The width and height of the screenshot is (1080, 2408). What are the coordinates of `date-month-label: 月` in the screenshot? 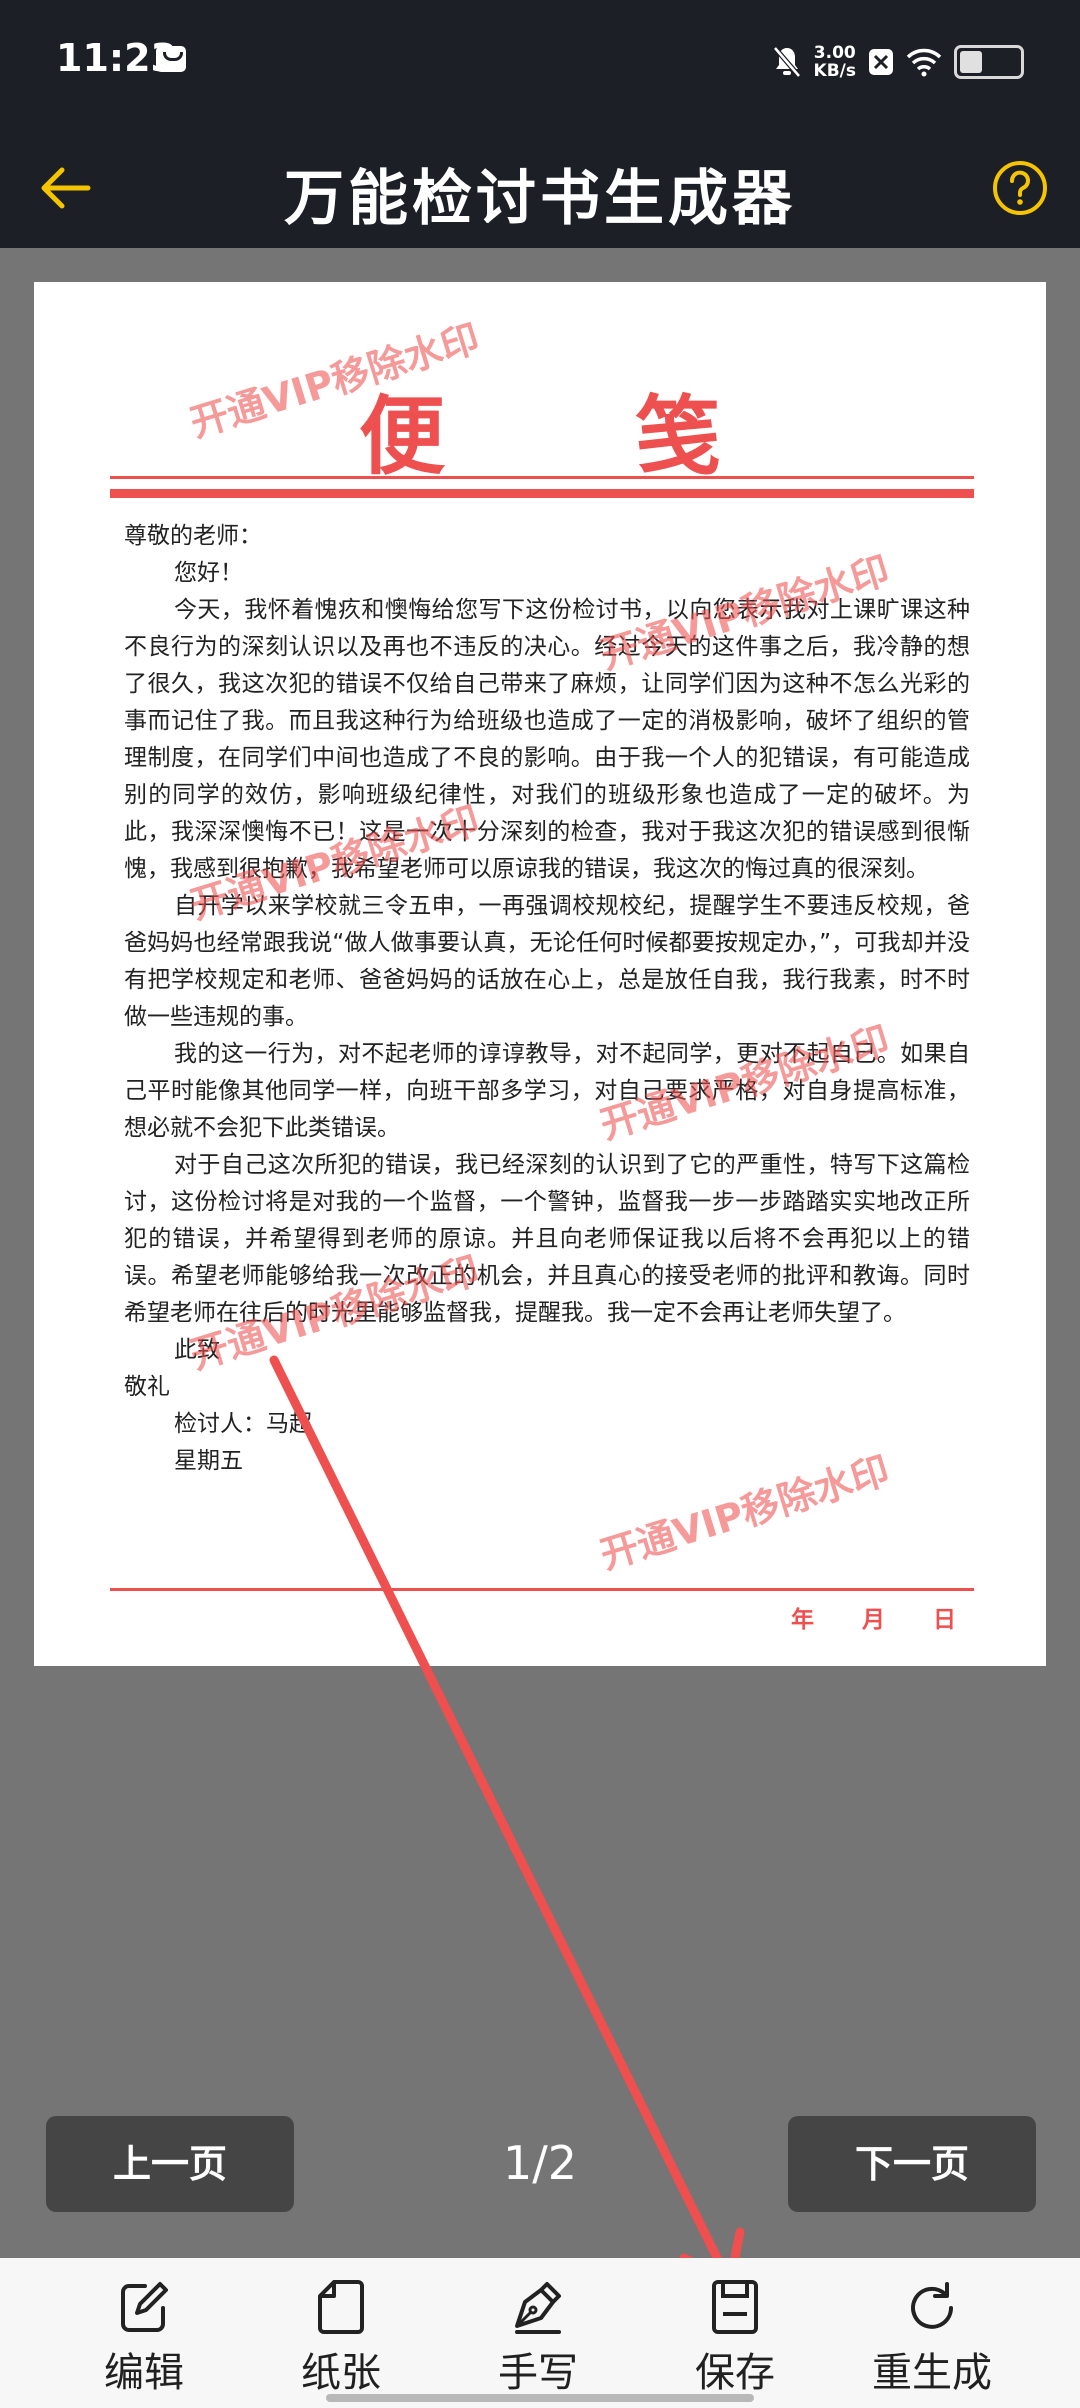 It's located at (873, 1620).